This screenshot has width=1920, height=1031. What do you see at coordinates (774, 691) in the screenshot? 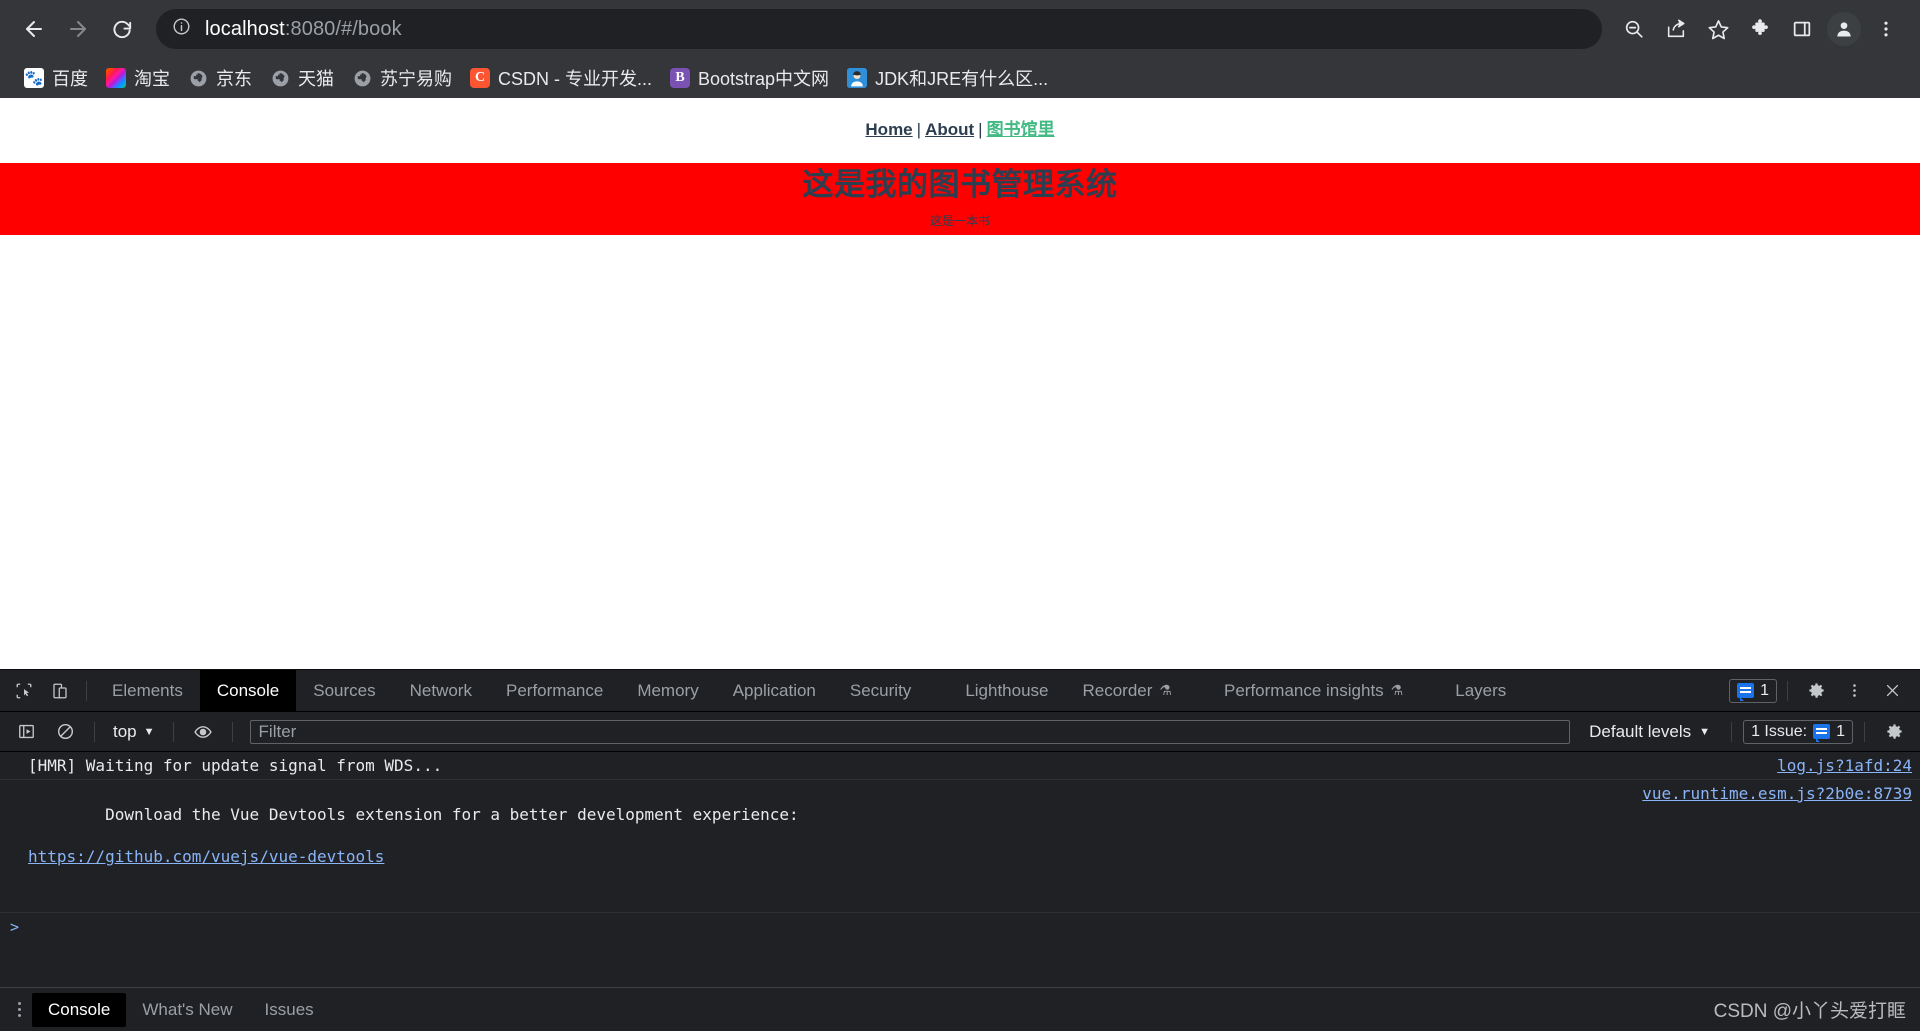
I see `tab-application: Application` at bounding box center [774, 691].